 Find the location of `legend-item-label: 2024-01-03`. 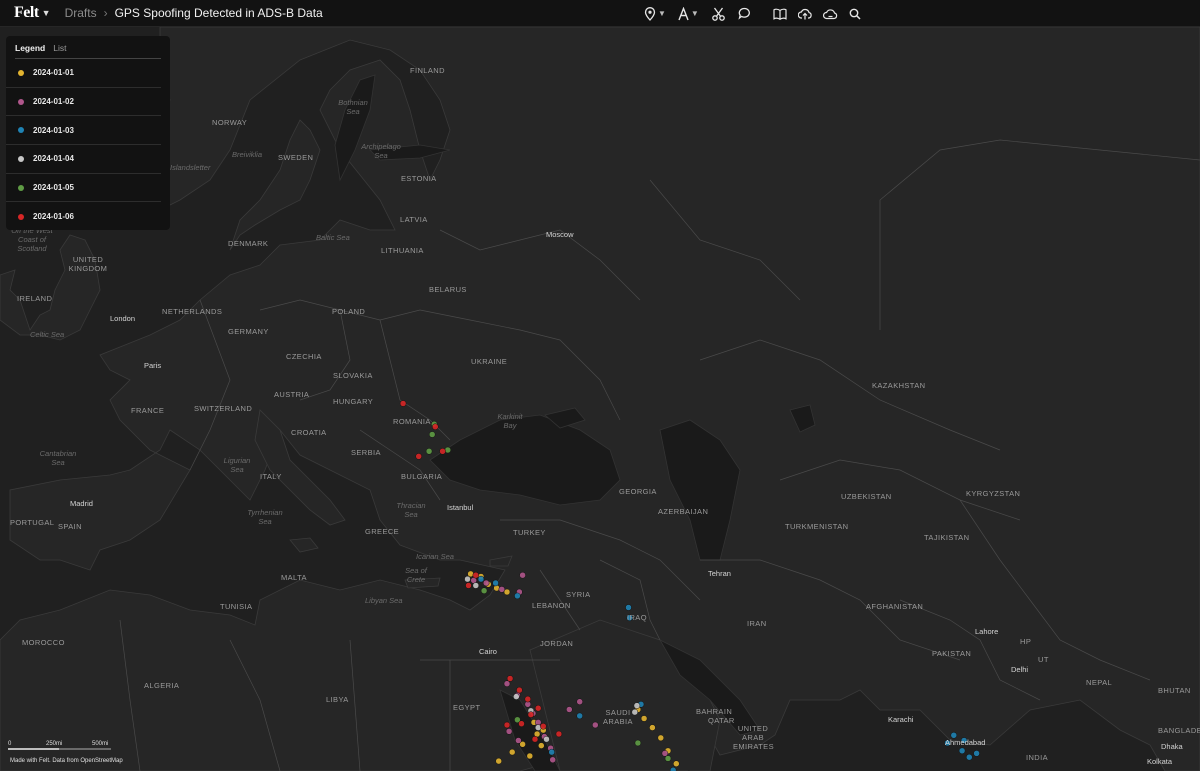

legend-item-label: 2024-01-03 is located at coordinates (53, 130).